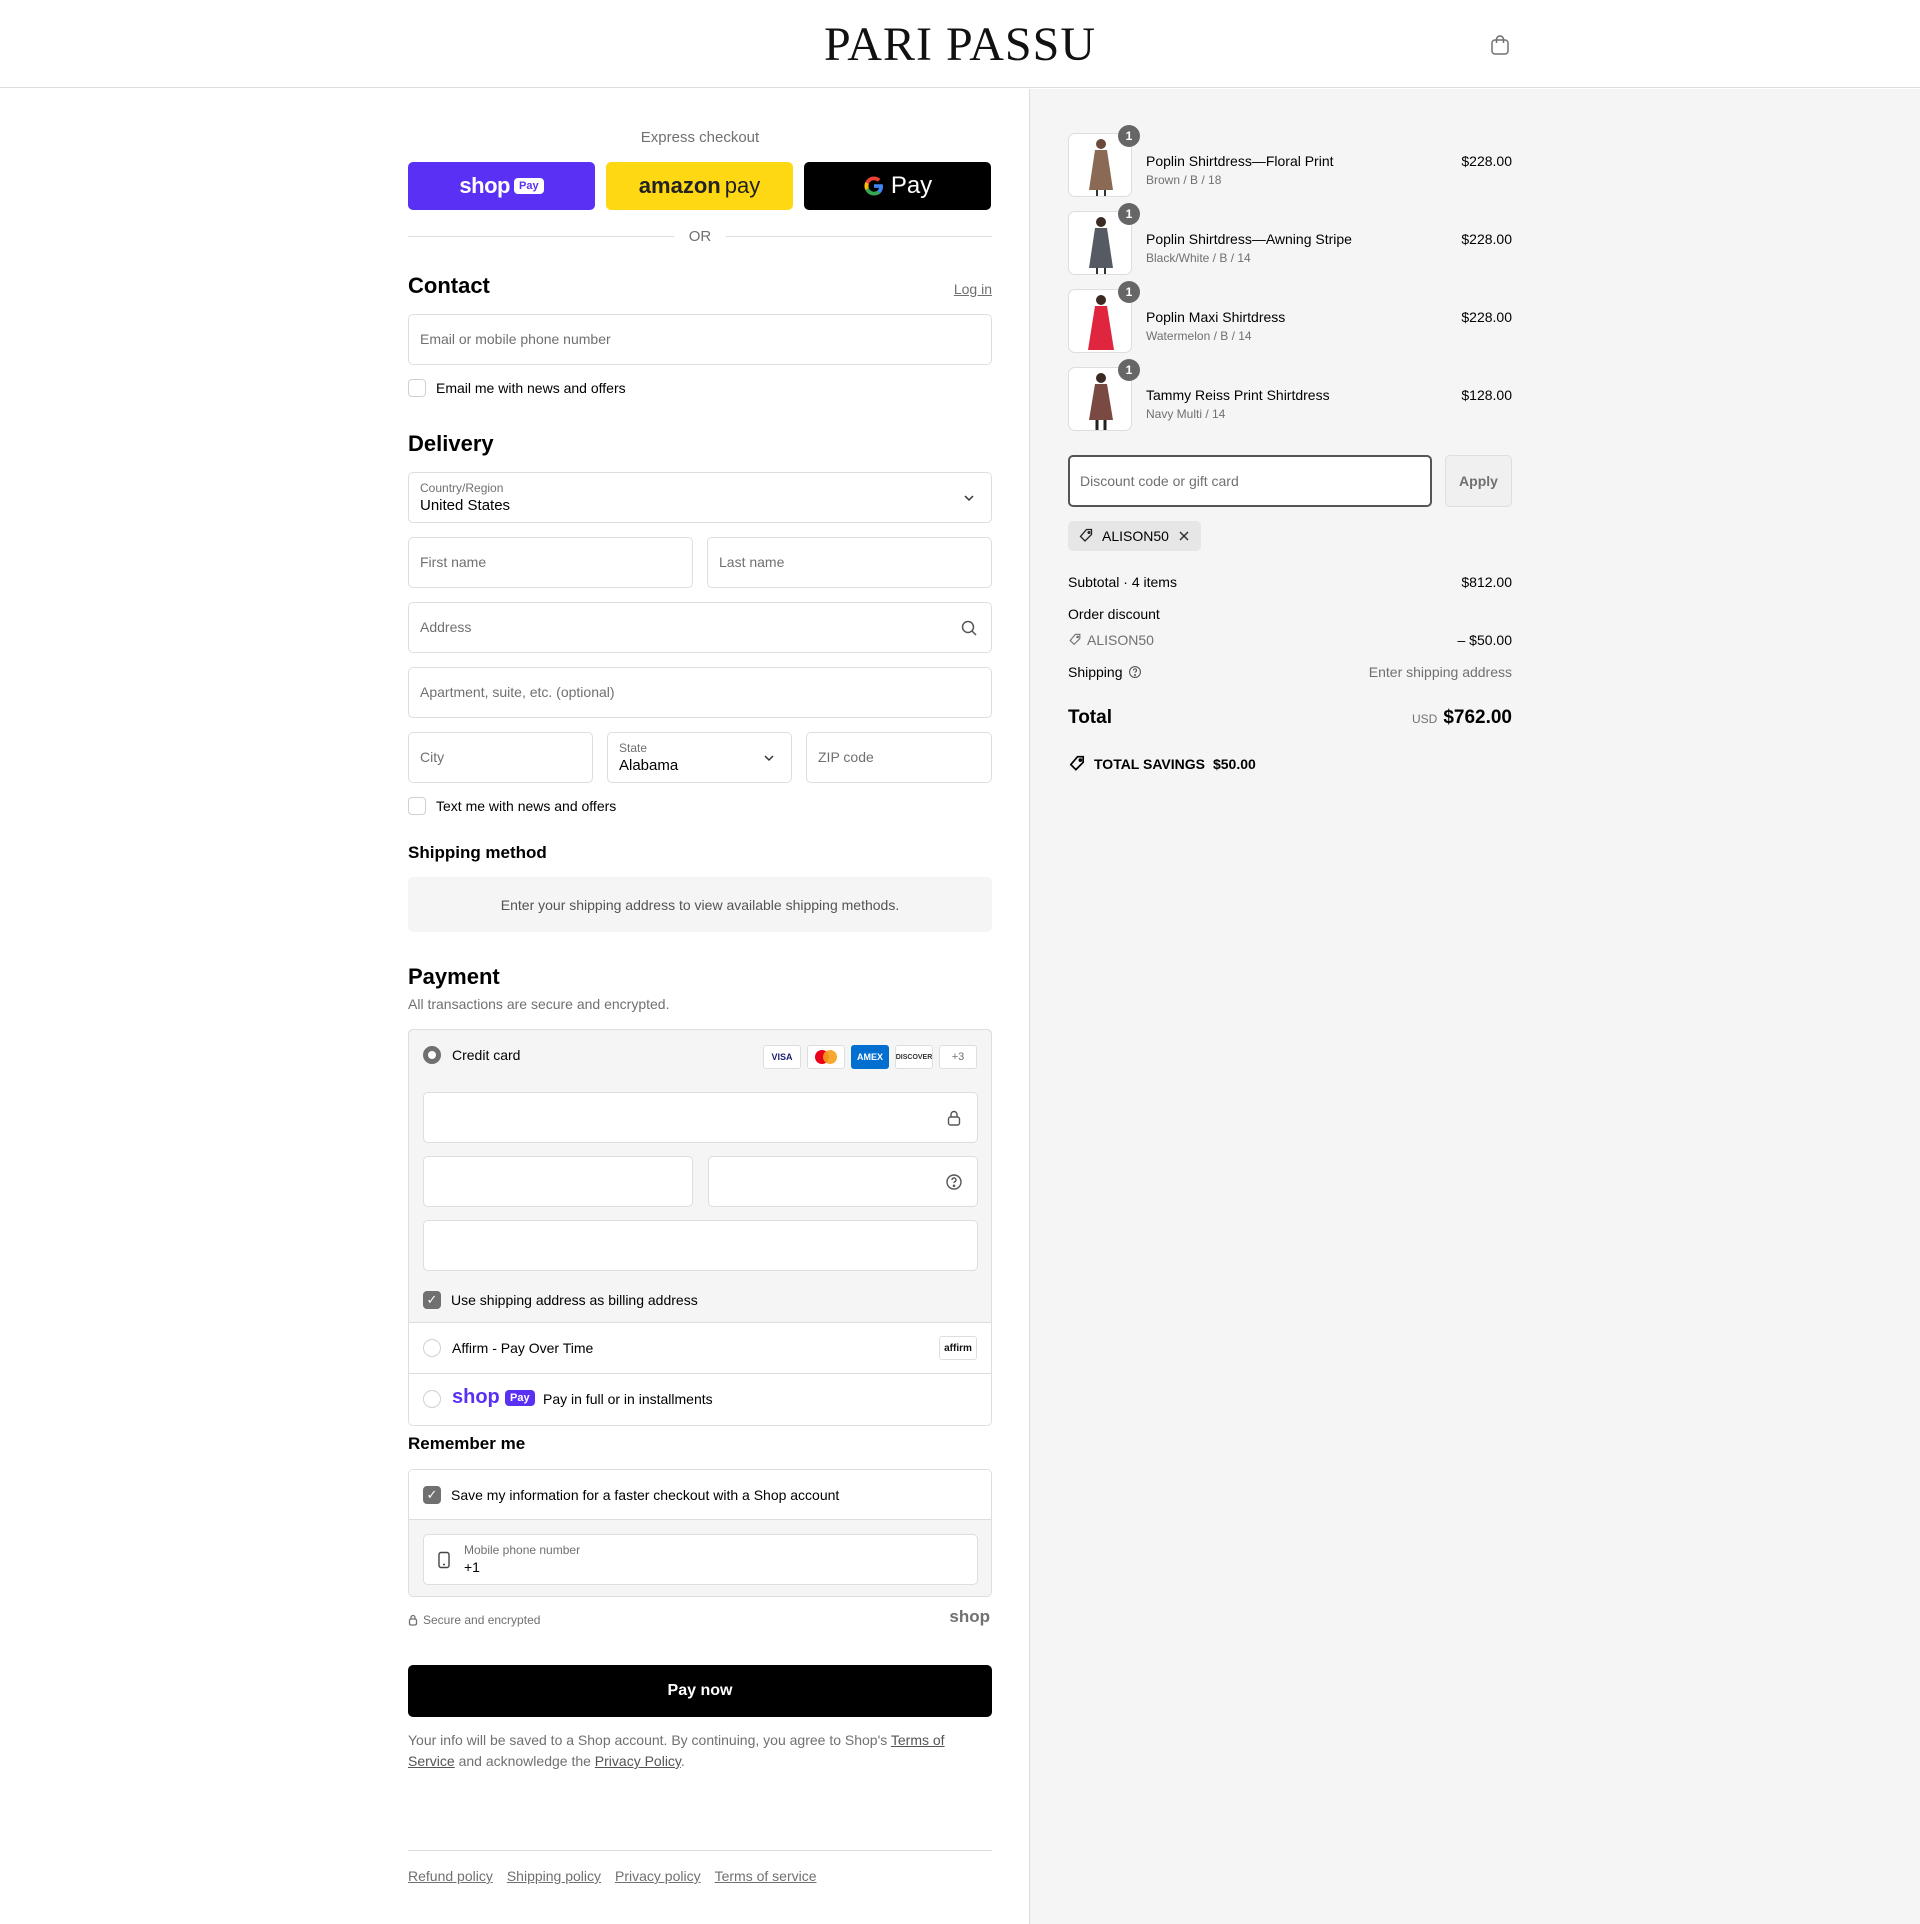 This screenshot has width=1920, height=1924. What do you see at coordinates (558, 1181) in the screenshot?
I see `expiration-field` at bounding box center [558, 1181].